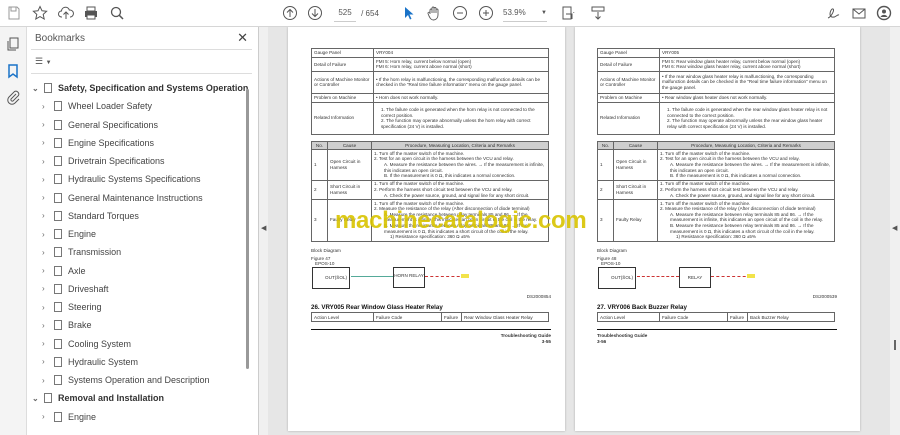 The image size is (900, 435). What do you see at coordinates (486, 13) in the screenshot?
I see `zoom-in-icon` at bounding box center [486, 13].